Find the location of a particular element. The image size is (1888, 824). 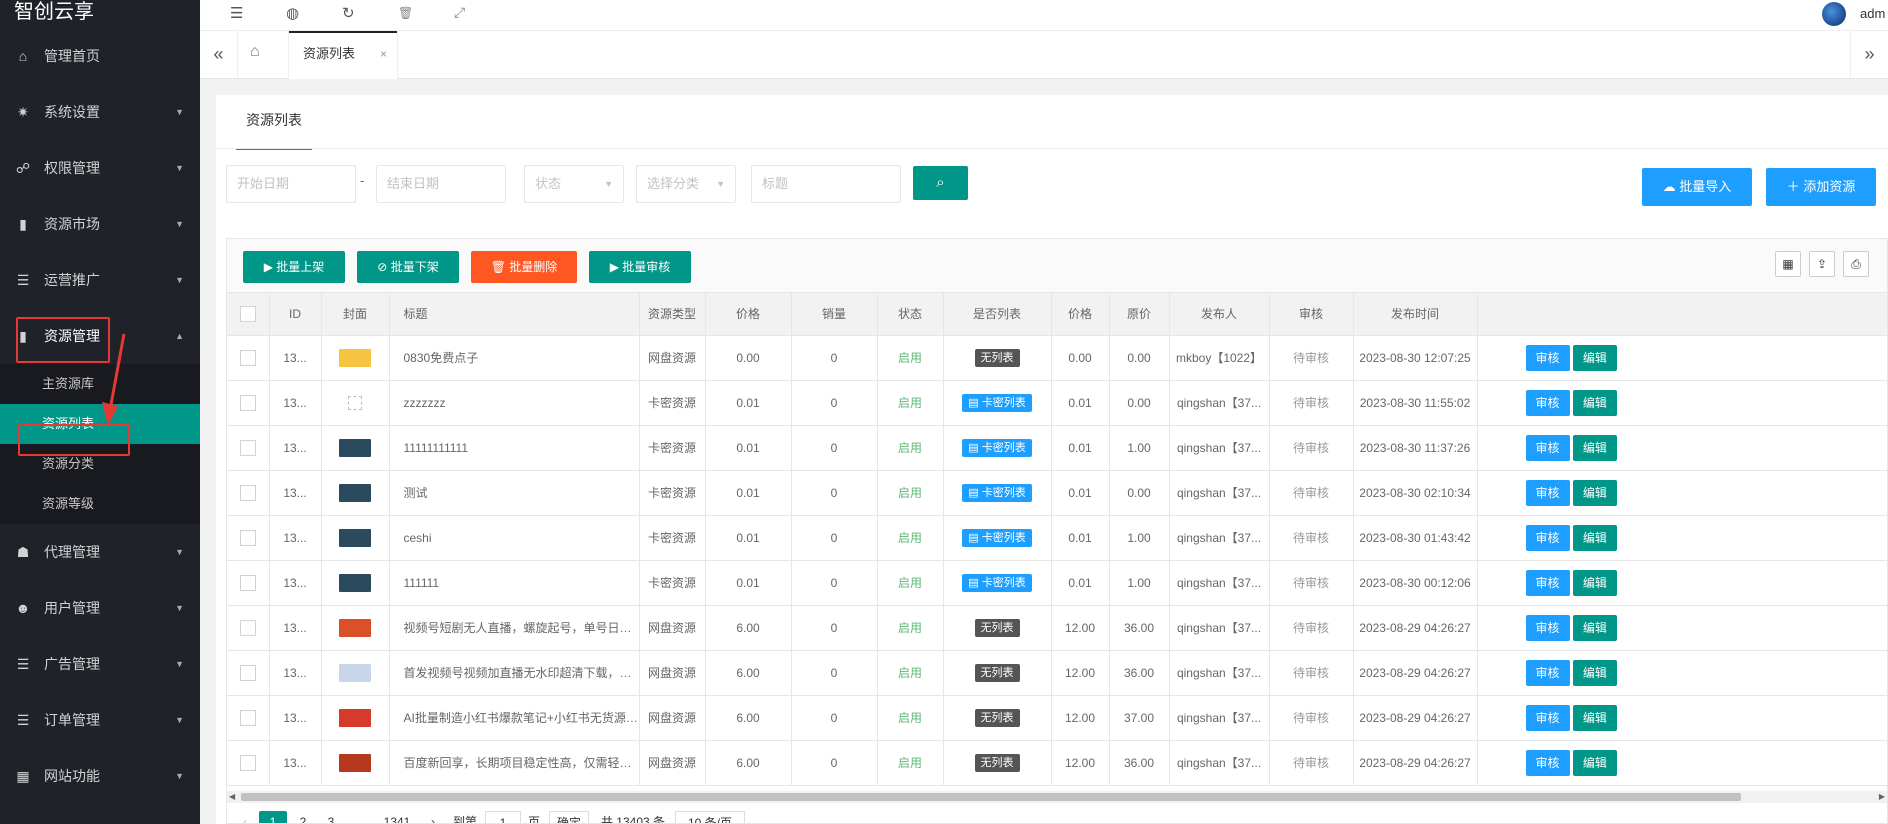

scroll-right-icon: ▶ is located at coordinates (1882, 797).